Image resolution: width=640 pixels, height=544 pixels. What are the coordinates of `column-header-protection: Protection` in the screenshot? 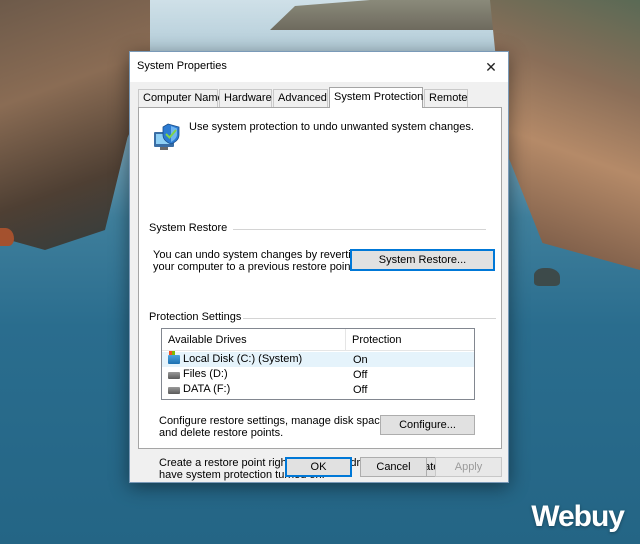 It's located at (410, 340).